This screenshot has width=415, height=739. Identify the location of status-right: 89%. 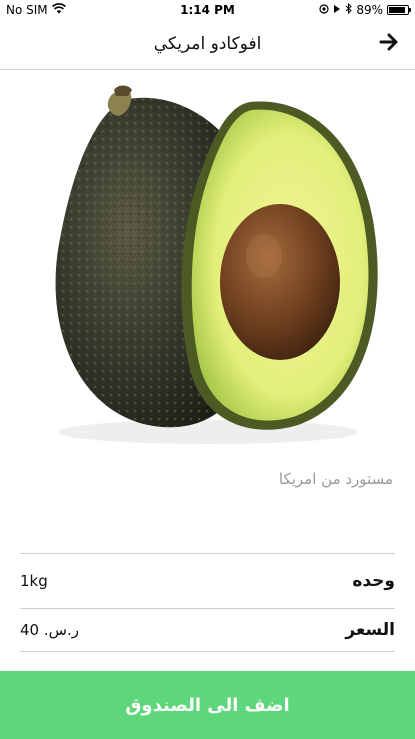
(365, 9).